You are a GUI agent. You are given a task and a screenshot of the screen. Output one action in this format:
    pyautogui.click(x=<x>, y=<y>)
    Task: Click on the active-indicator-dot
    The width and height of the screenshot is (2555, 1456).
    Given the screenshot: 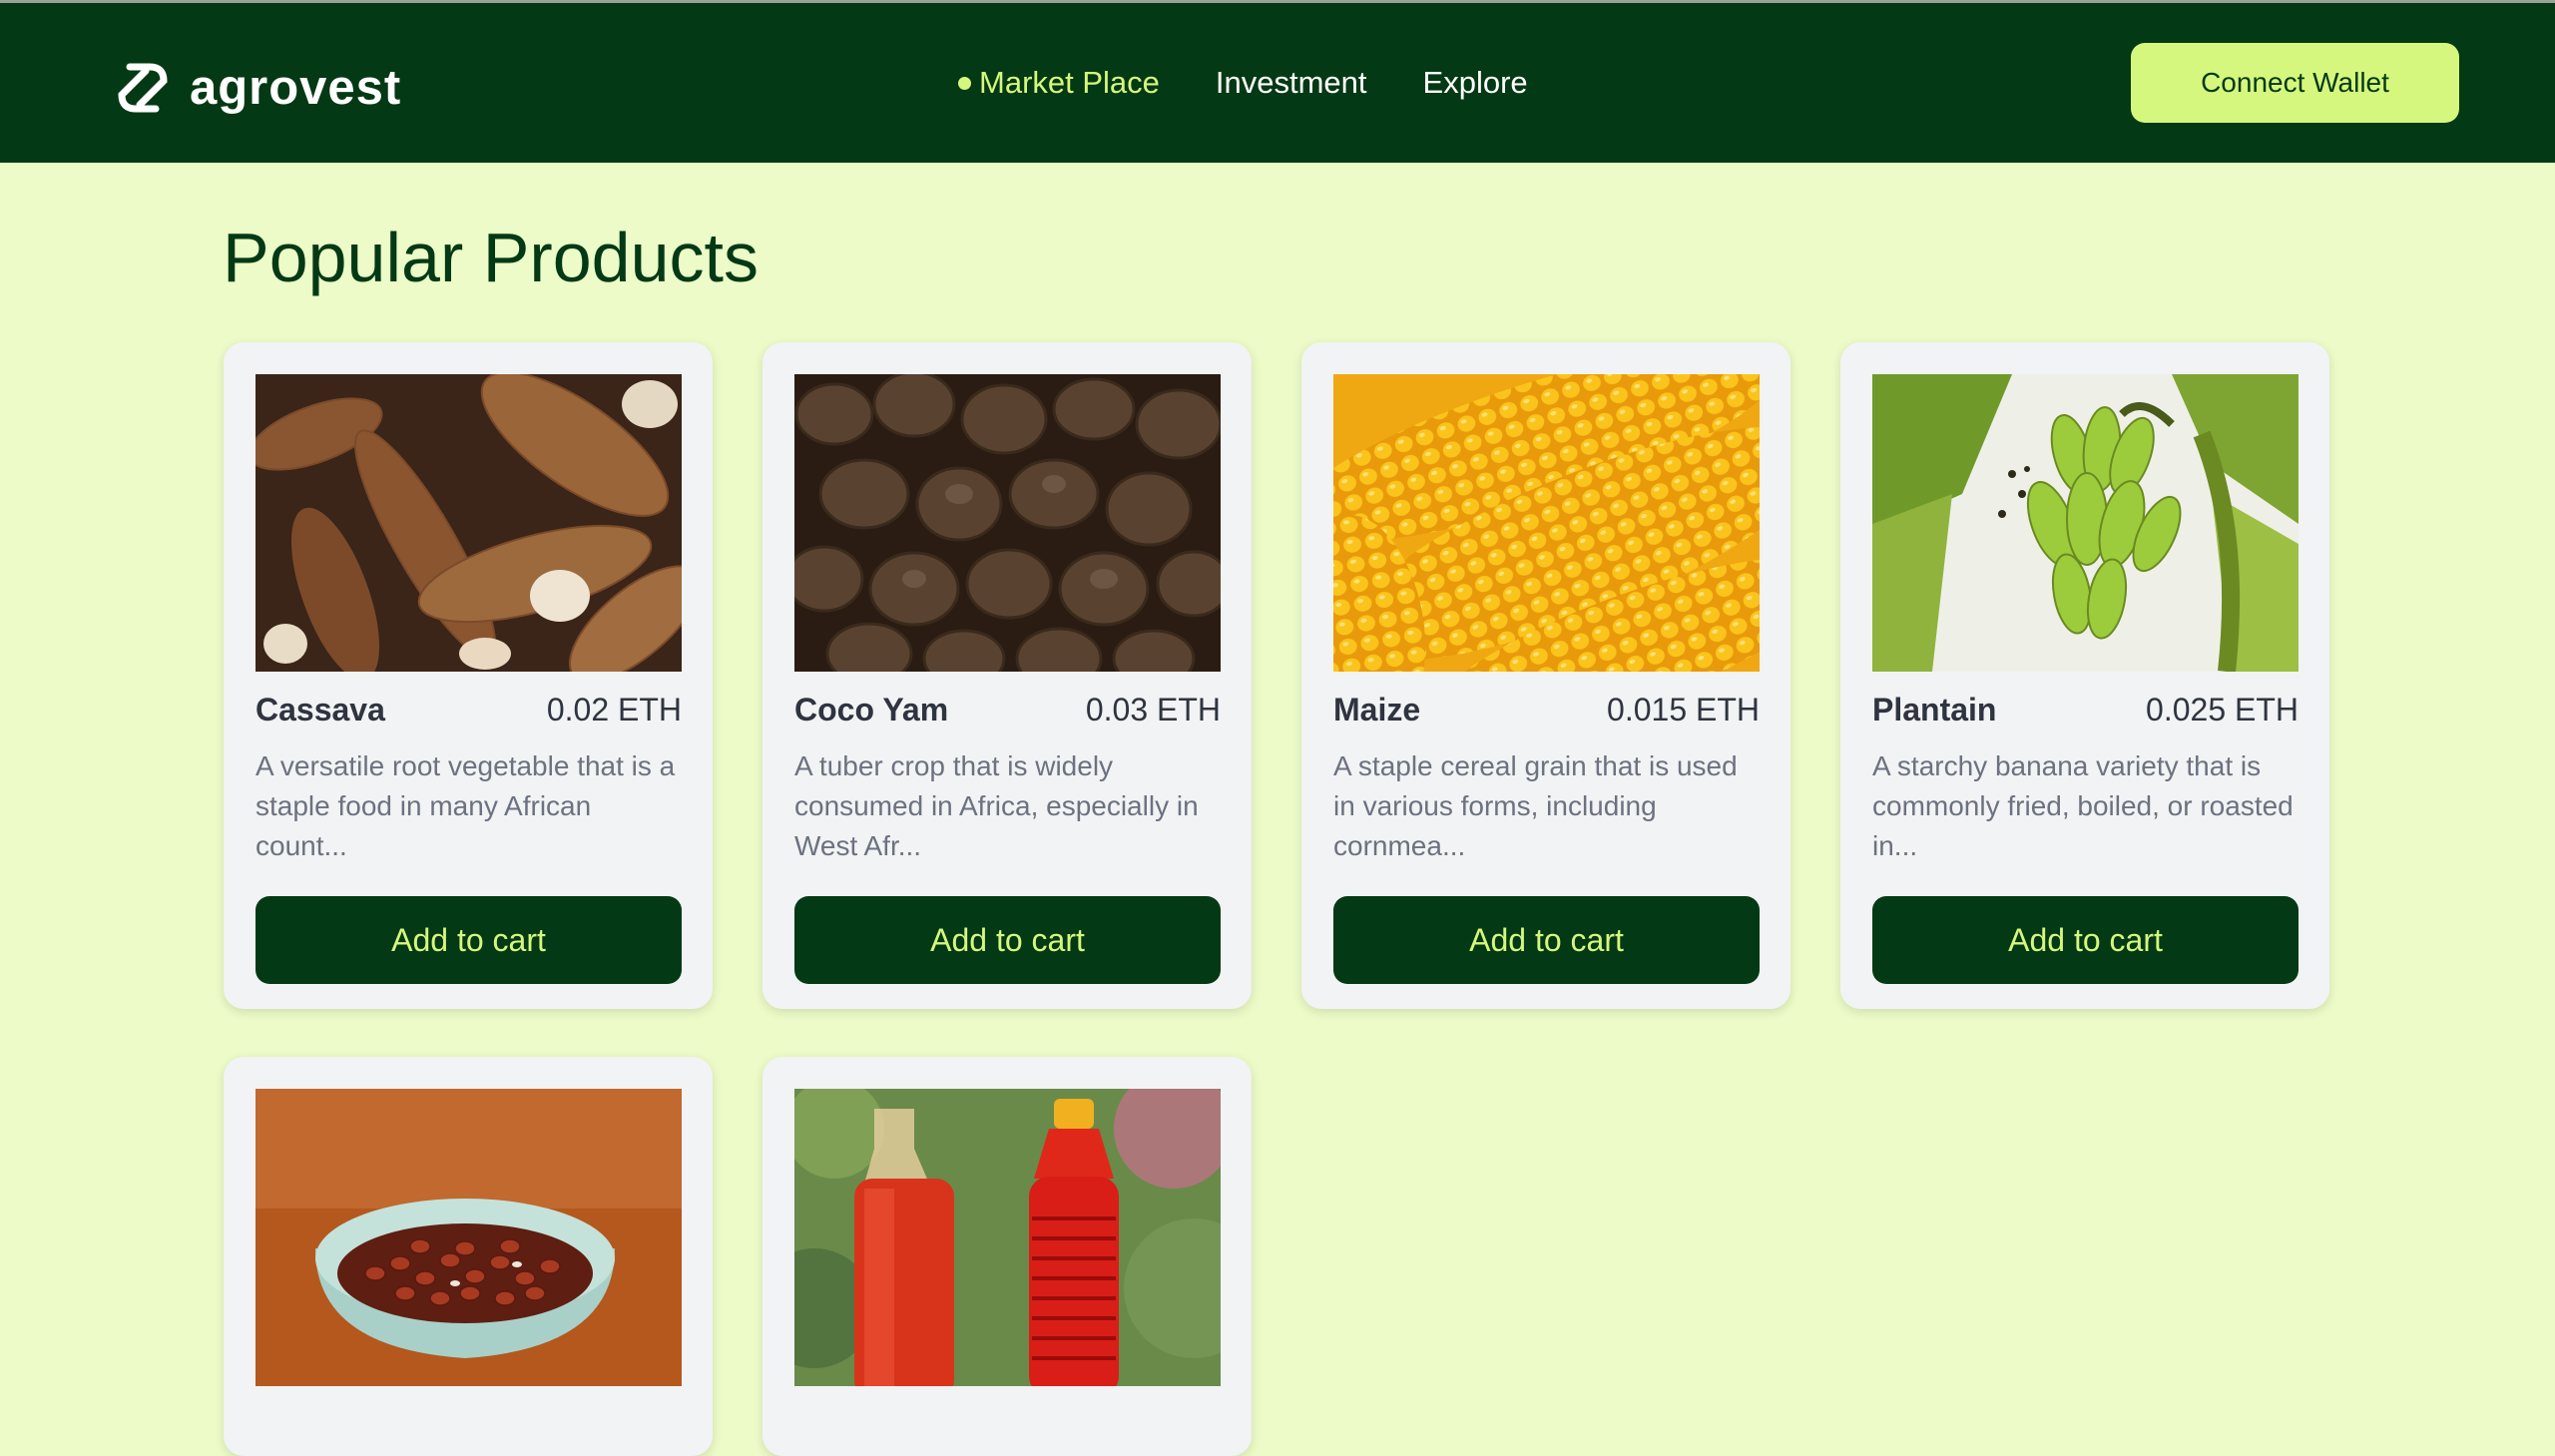 What is the action you would take?
    pyautogui.click(x=964, y=83)
    